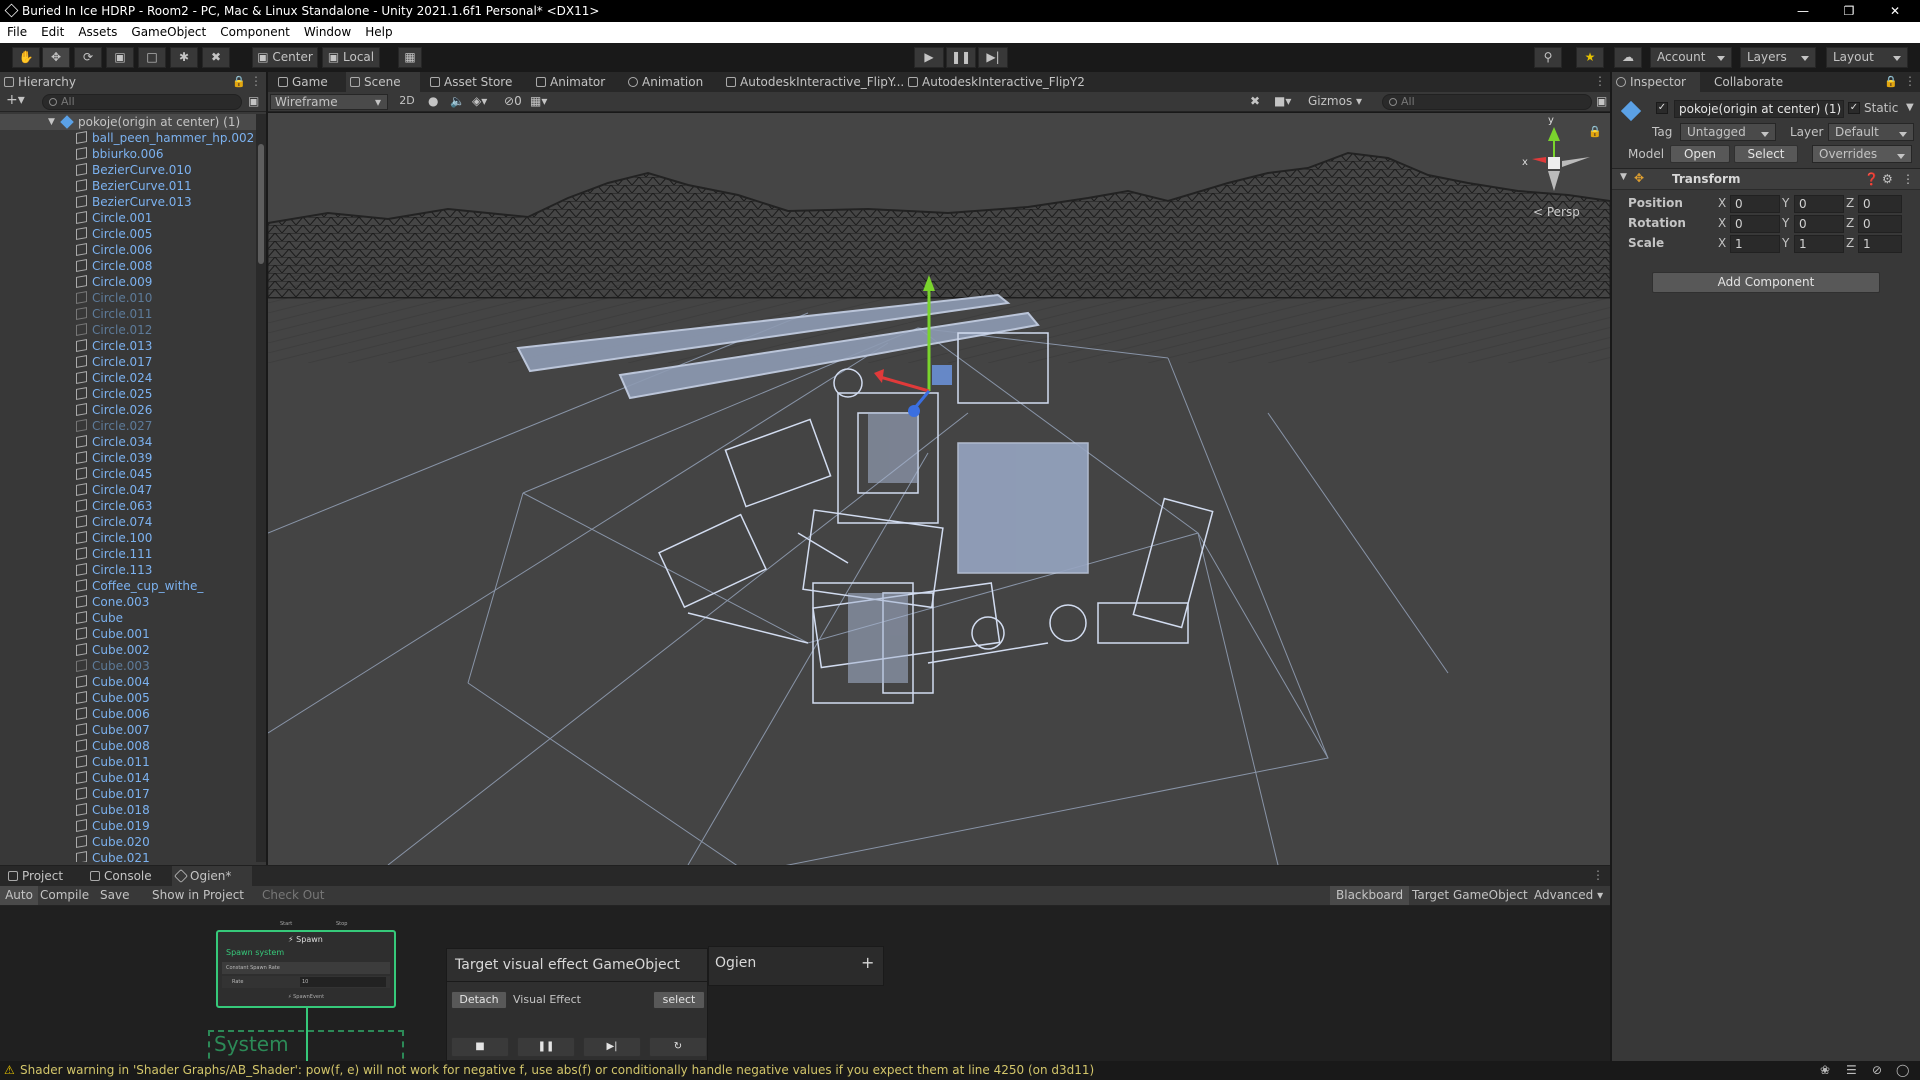 The image size is (1920, 1080). What do you see at coordinates (293, 895) in the screenshot?
I see `check-out-button: Check Out` at bounding box center [293, 895].